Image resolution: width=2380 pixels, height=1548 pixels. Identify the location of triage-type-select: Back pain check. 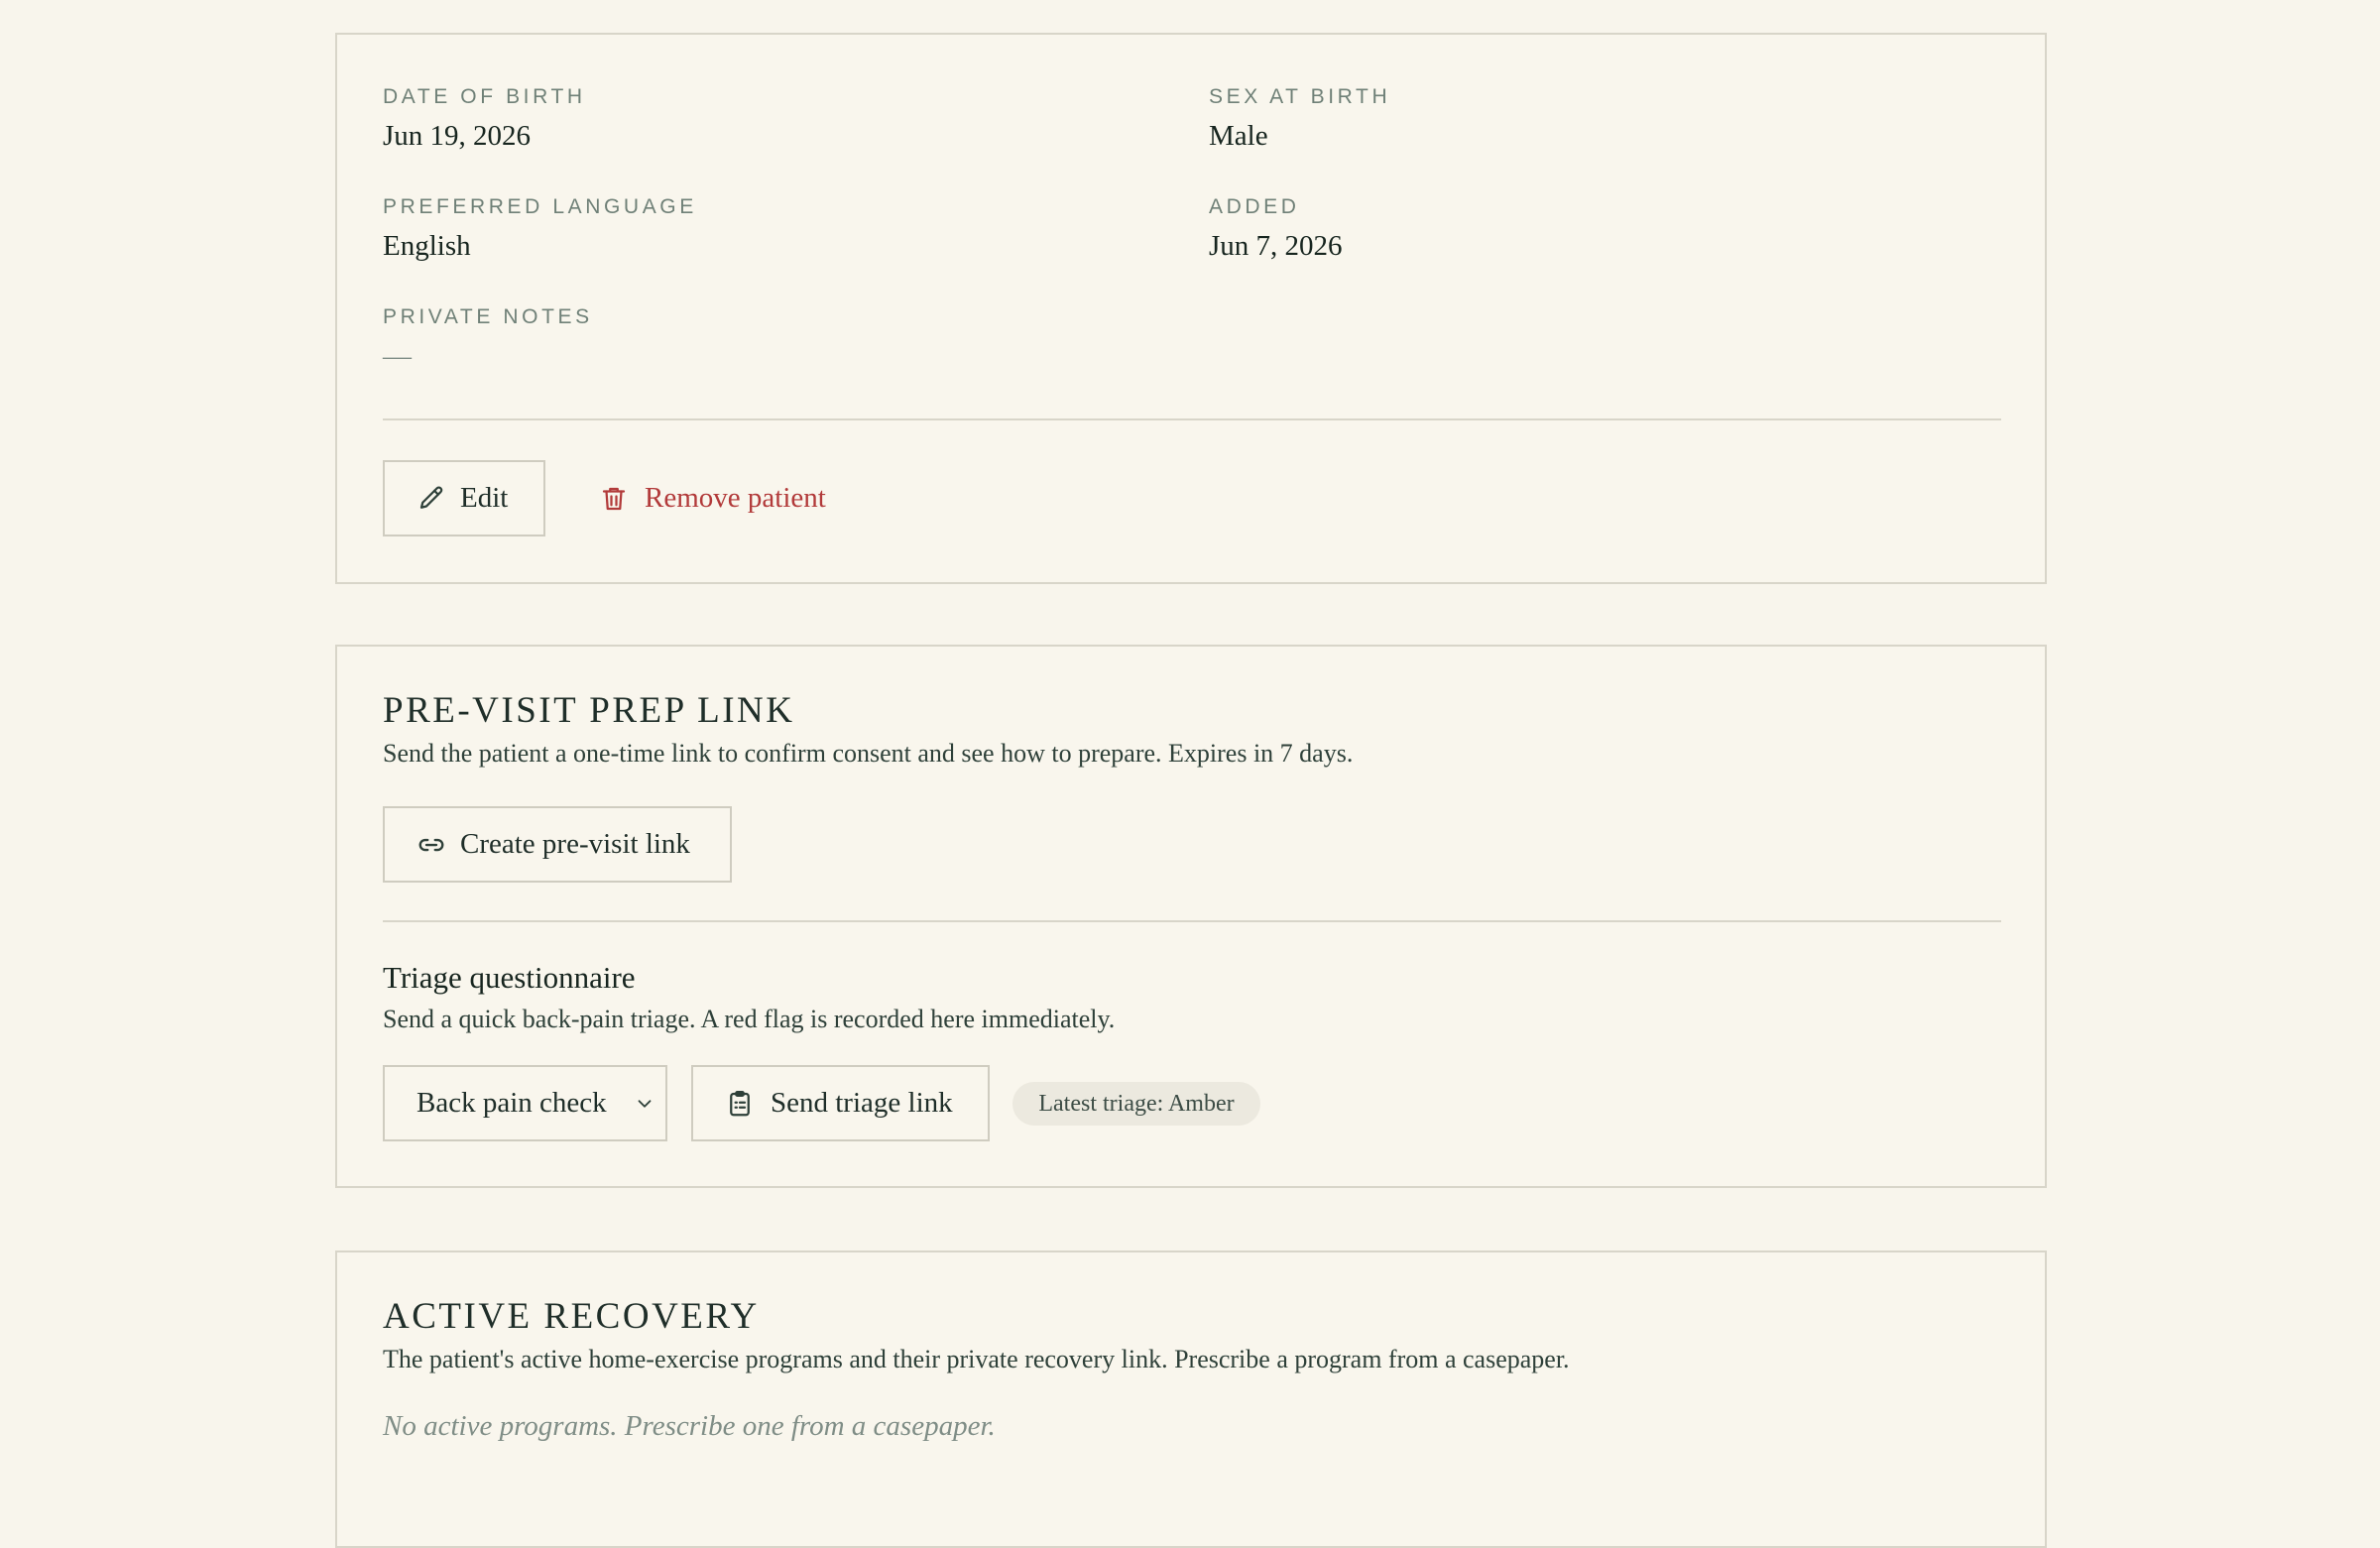
(525, 1103).